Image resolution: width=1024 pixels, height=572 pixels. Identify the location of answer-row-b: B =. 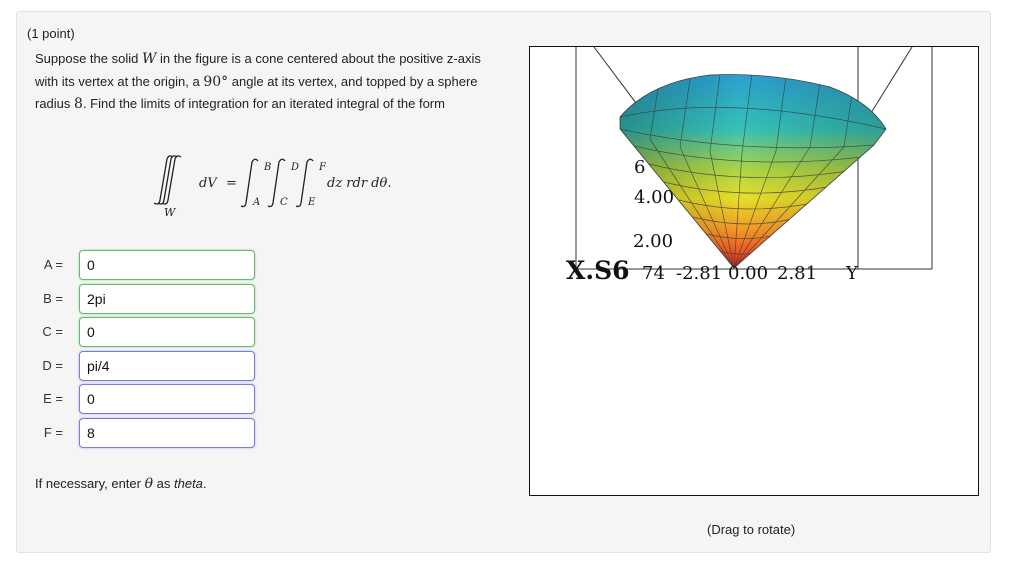
(148, 299).